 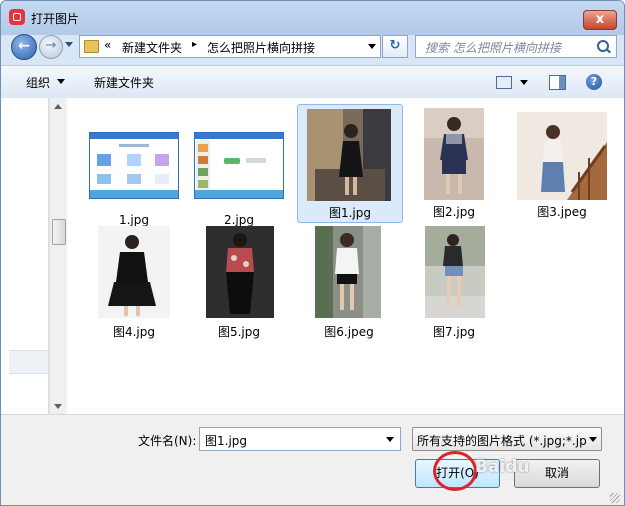 What do you see at coordinates (600, 20) in the screenshot?
I see `close-button: x` at bounding box center [600, 20].